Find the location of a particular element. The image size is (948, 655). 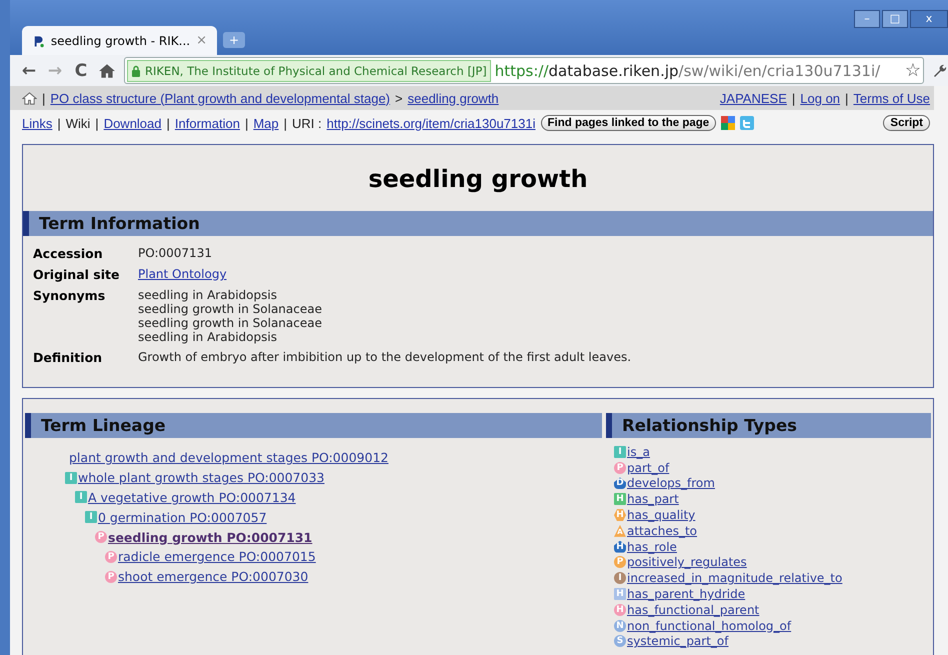

lineage-link: seedling growth PO:0007131 is located at coordinates (210, 537).